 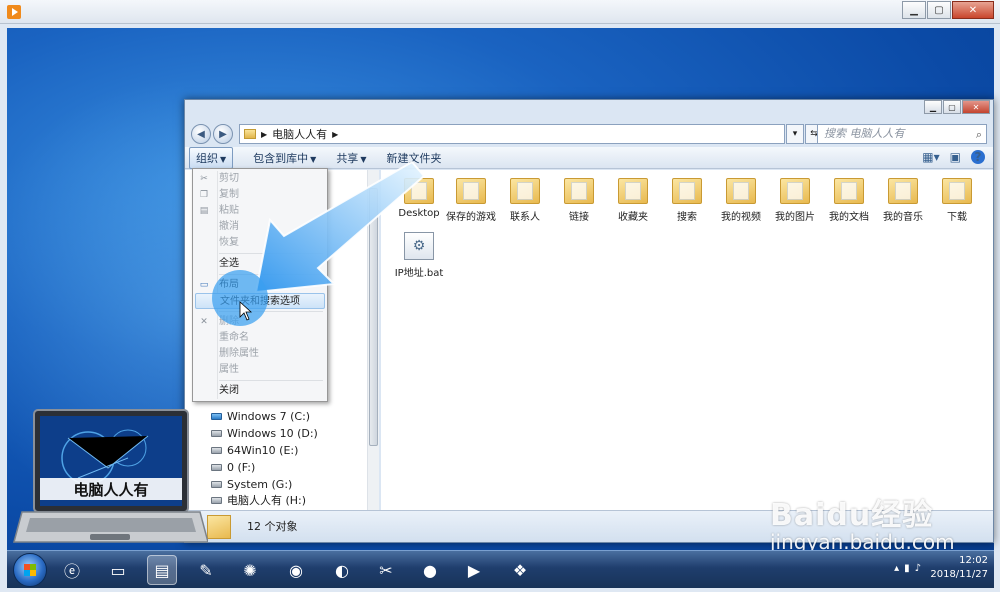 I want to click on menu-item-paste: ▤ 粘贴, so click(x=260, y=211).